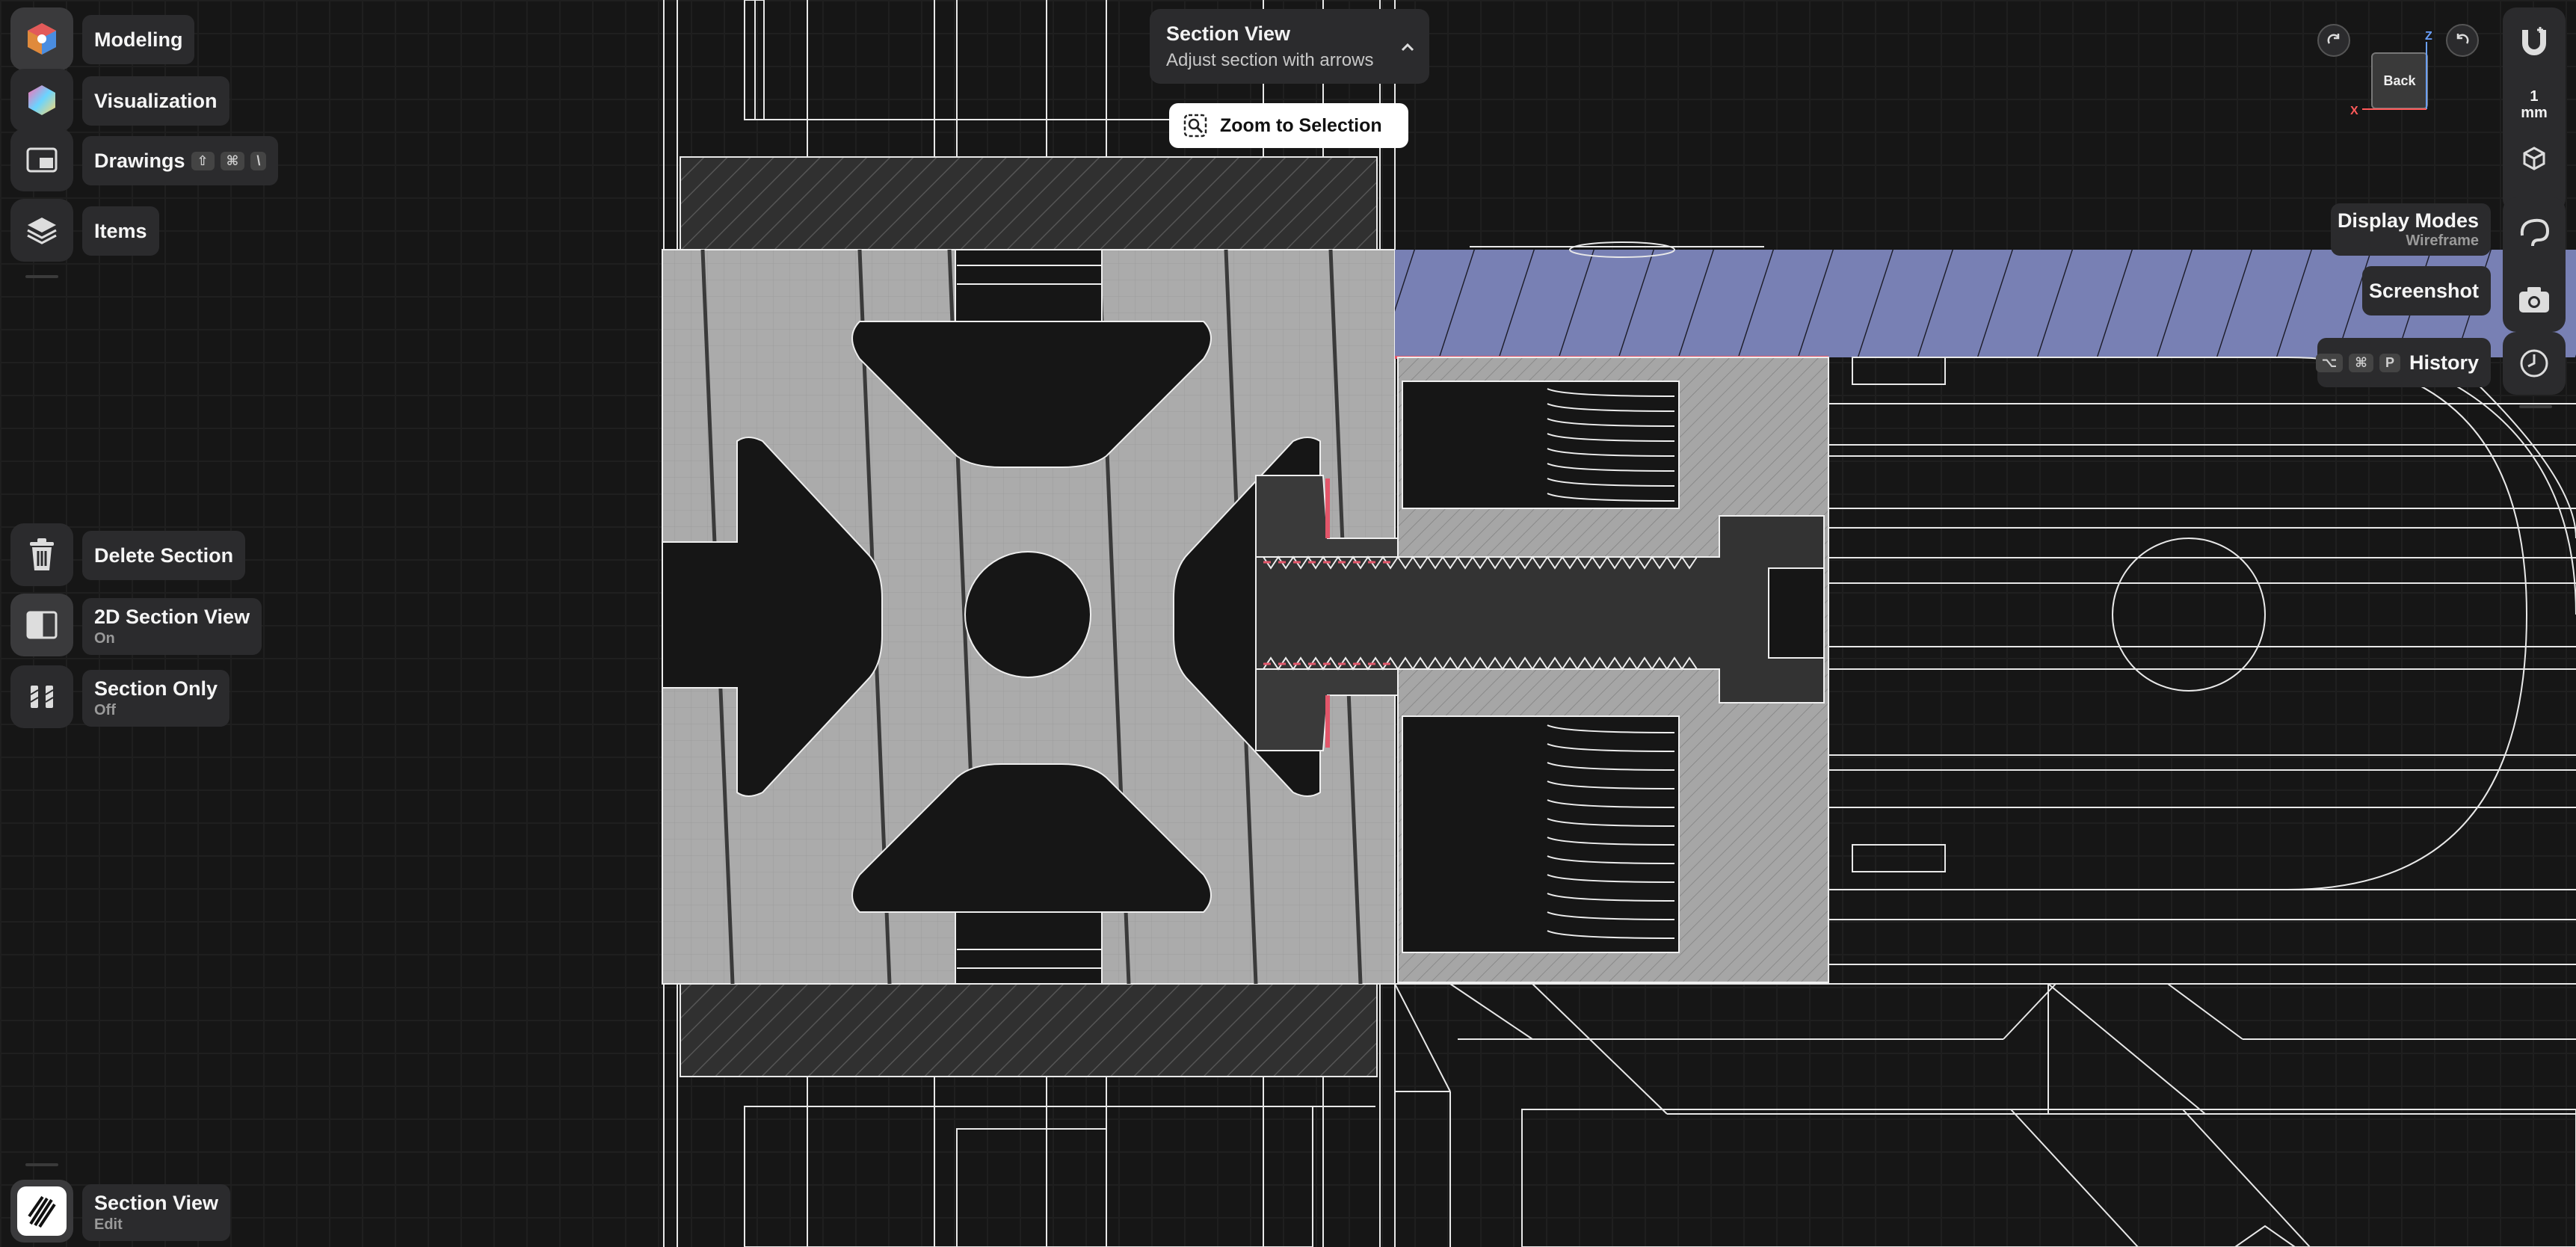  I want to click on modeling-icon, so click(42, 39).